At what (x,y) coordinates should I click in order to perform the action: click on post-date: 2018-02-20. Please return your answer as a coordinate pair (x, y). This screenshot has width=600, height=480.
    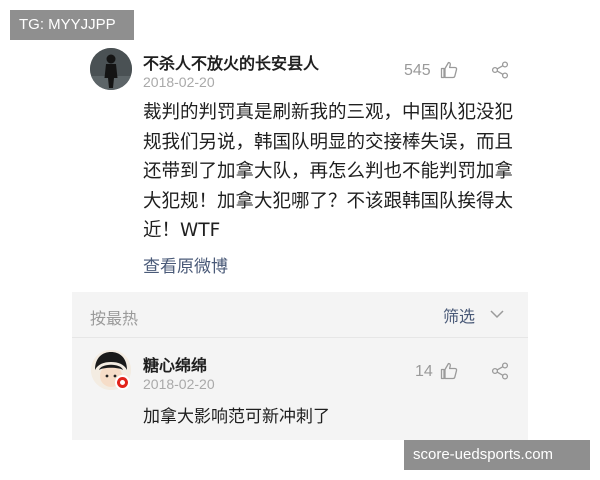
    Looking at the image, I should click on (179, 82).